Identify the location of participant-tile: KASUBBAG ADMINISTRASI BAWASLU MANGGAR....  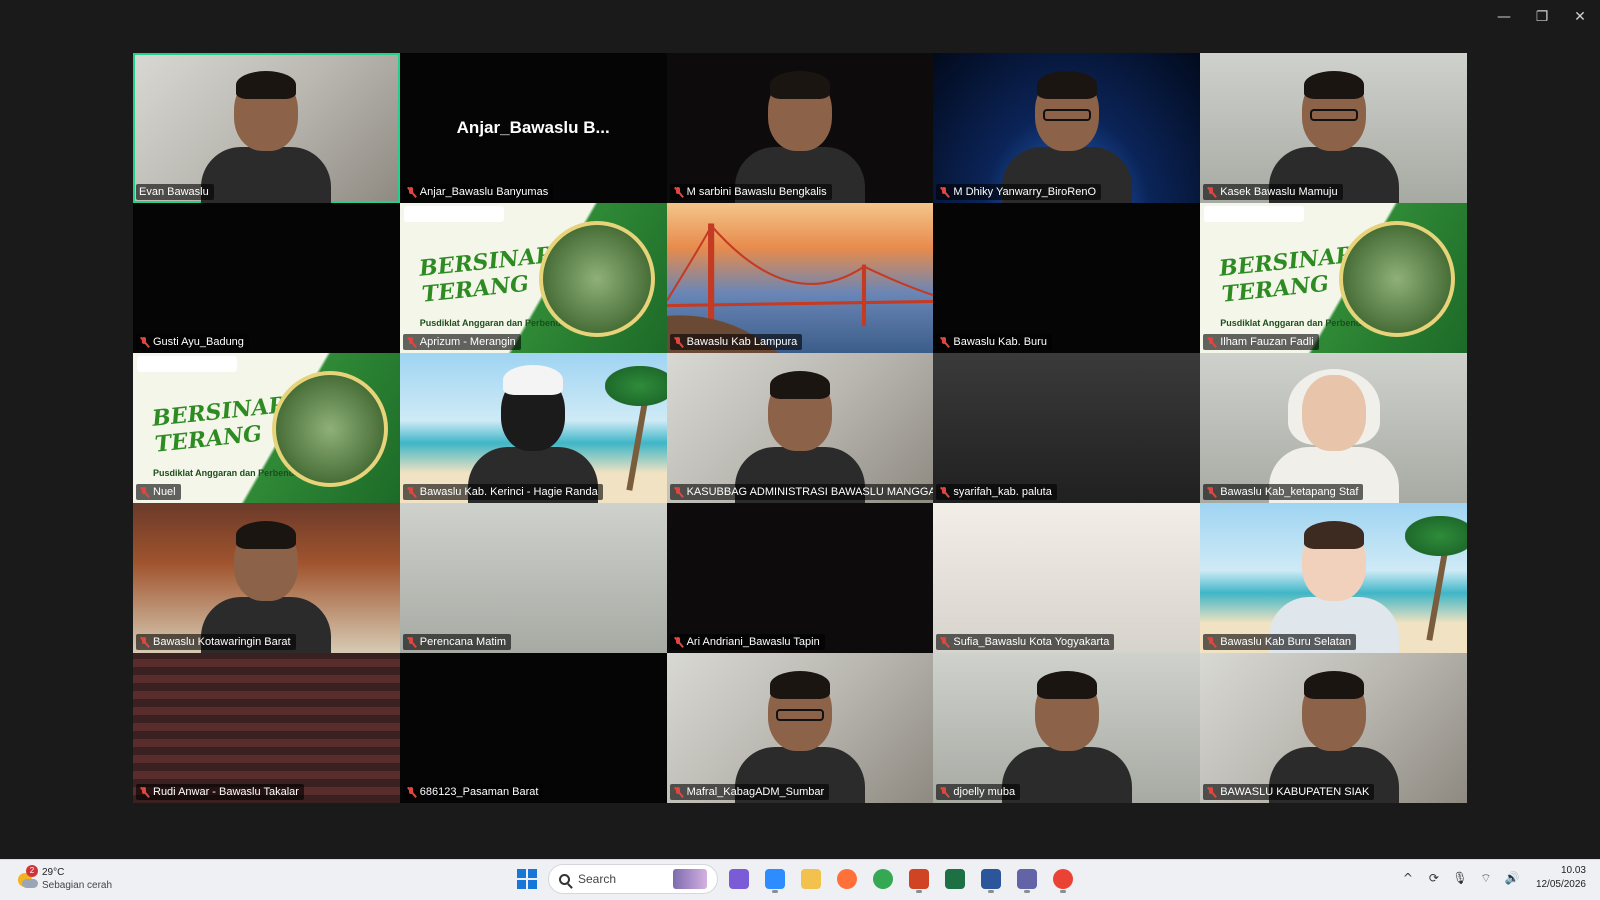
(800, 428).